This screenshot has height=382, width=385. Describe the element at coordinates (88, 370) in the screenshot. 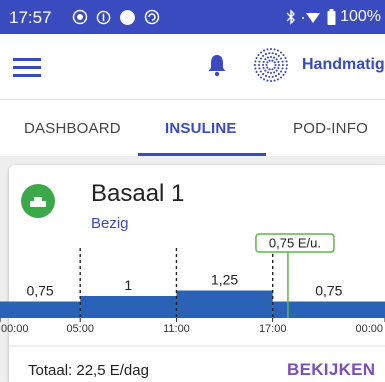

I see `daily-total-label: Totaal: 22,5 E/dag` at that location.